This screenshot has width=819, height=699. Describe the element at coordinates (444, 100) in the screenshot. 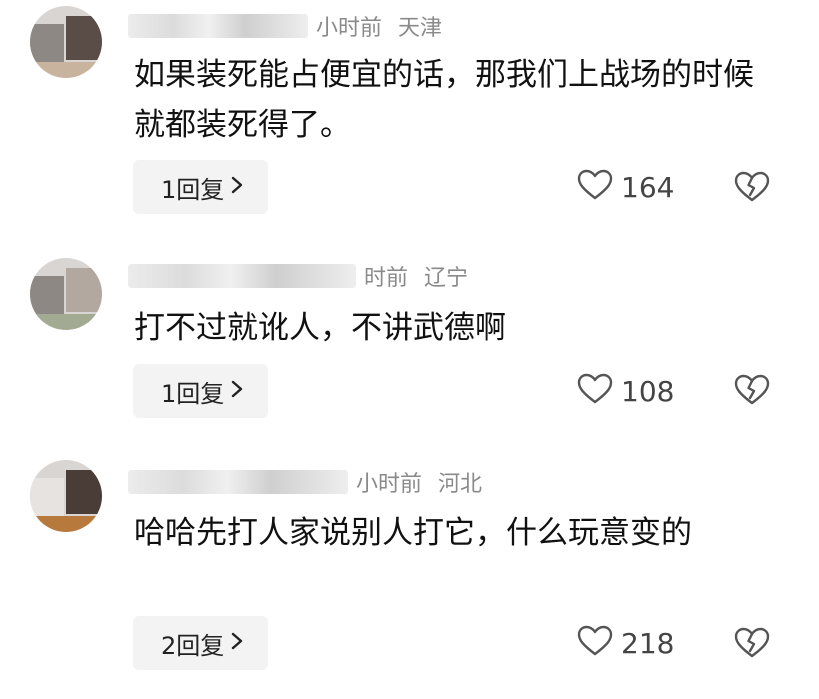

I see `comment-text: 如果装死能占便宜的话，那我们上战场的时候就都装死得了。` at that location.